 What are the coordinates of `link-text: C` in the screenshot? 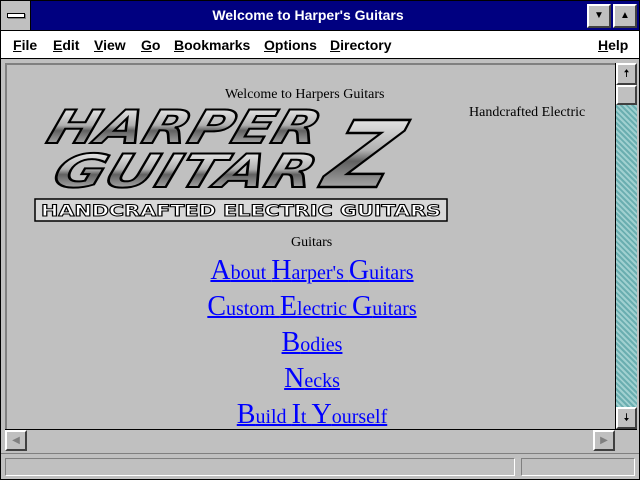 It's located at (217, 306).